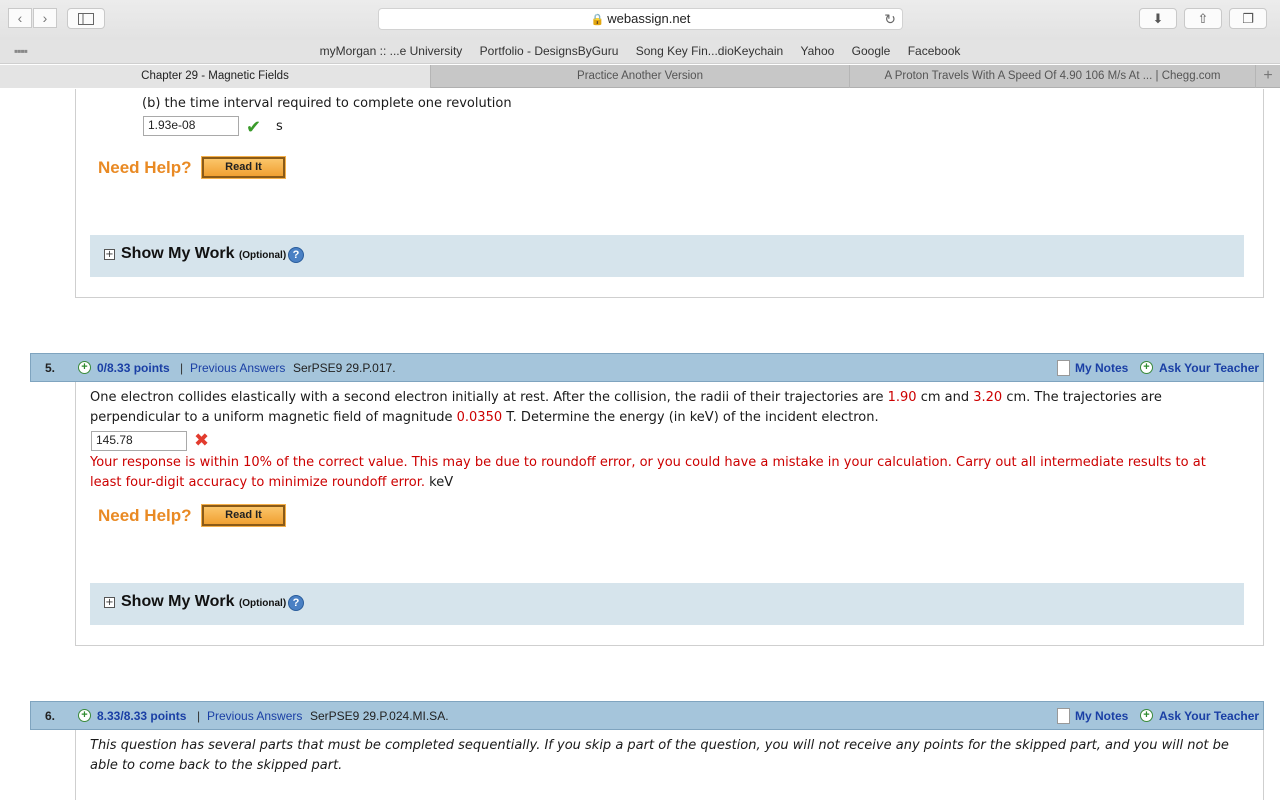 This screenshot has height=800, width=1280. I want to click on incorrect-x-icon: ✖, so click(202, 440).